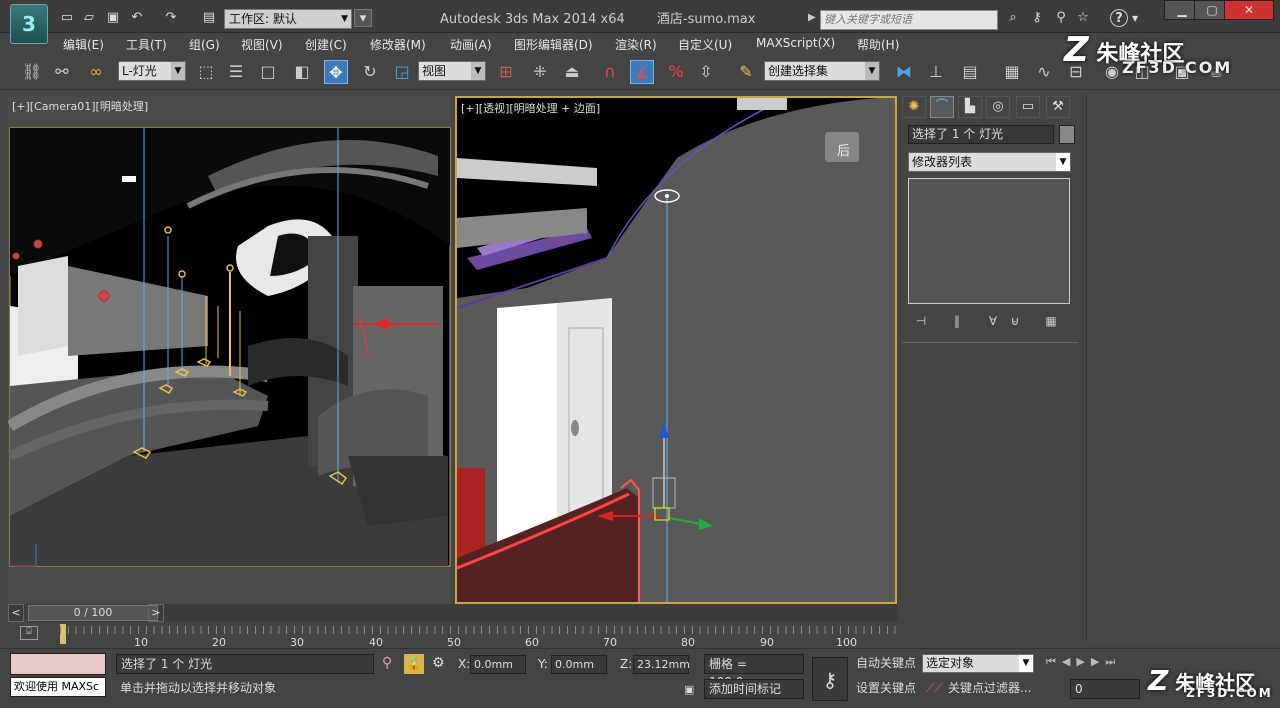 This screenshot has width=1280, height=708. What do you see at coordinates (370, 72) in the screenshot?
I see `select-and-rotate-icon: ↻` at bounding box center [370, 72].